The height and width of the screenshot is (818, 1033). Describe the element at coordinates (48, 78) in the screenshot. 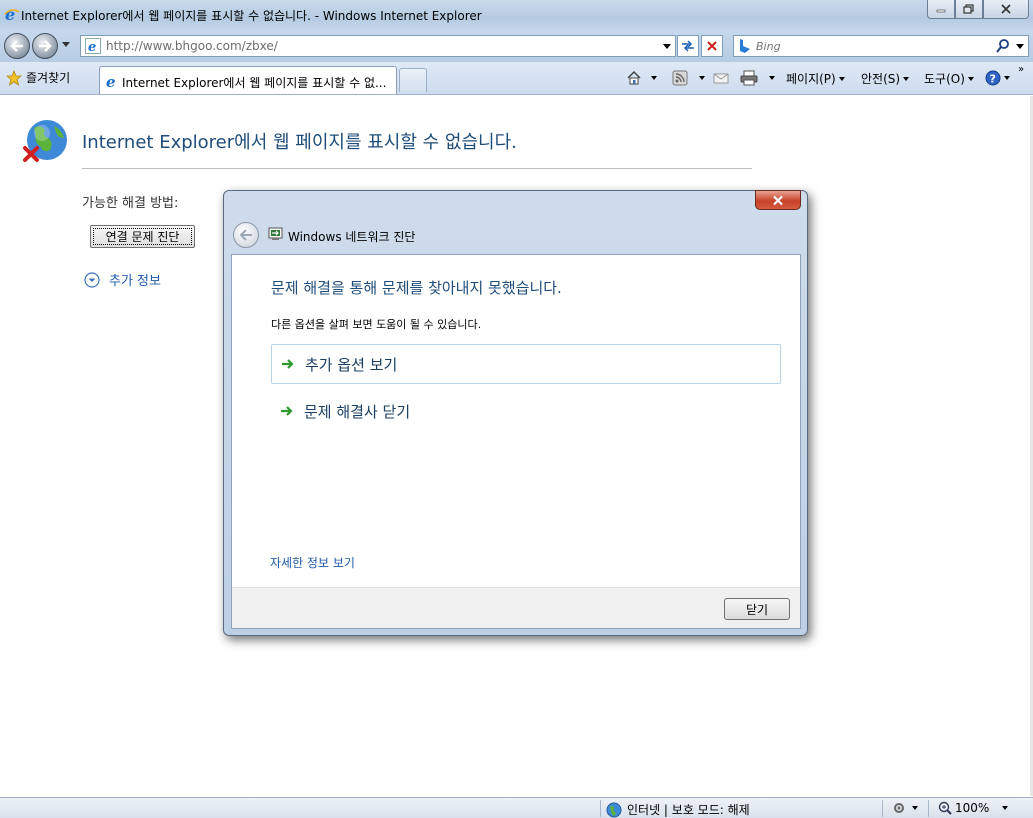

I see `favorites-label: 즐겨찾기` at that location.